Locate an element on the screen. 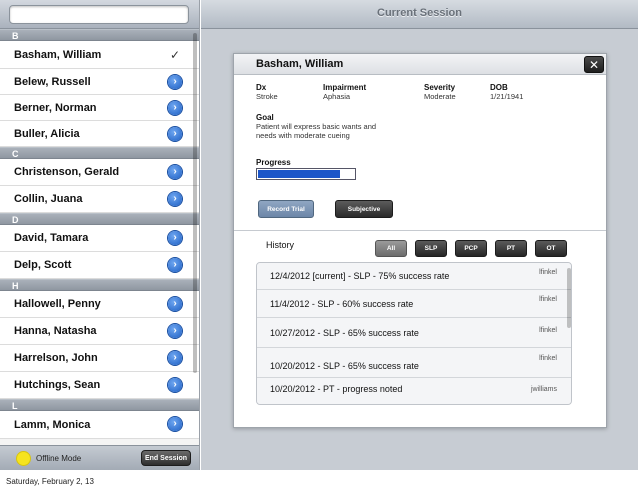 The width and height of the screenshot is (638, 491). progress-bar-fill is located at coordinates (299, 174).